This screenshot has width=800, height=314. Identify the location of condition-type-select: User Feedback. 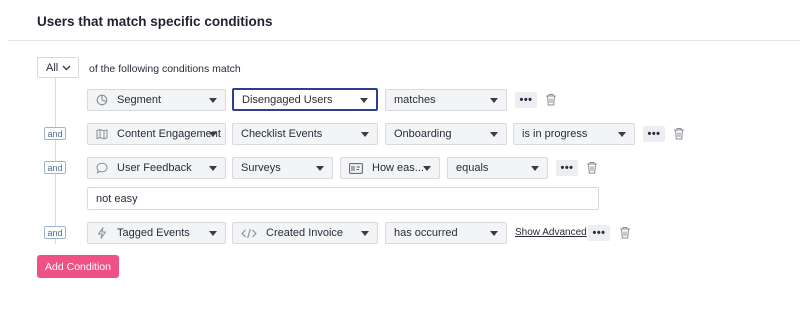
(156, 168).